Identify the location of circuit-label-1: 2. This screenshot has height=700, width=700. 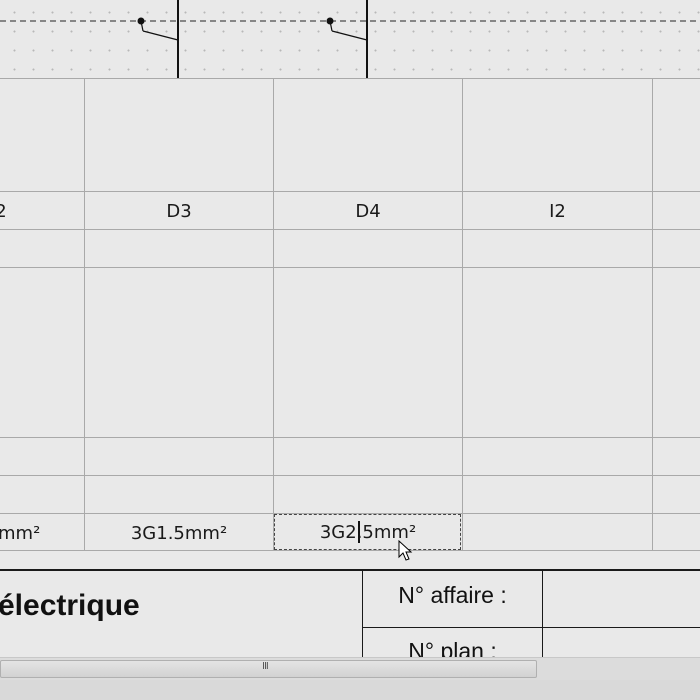
(4, 211).